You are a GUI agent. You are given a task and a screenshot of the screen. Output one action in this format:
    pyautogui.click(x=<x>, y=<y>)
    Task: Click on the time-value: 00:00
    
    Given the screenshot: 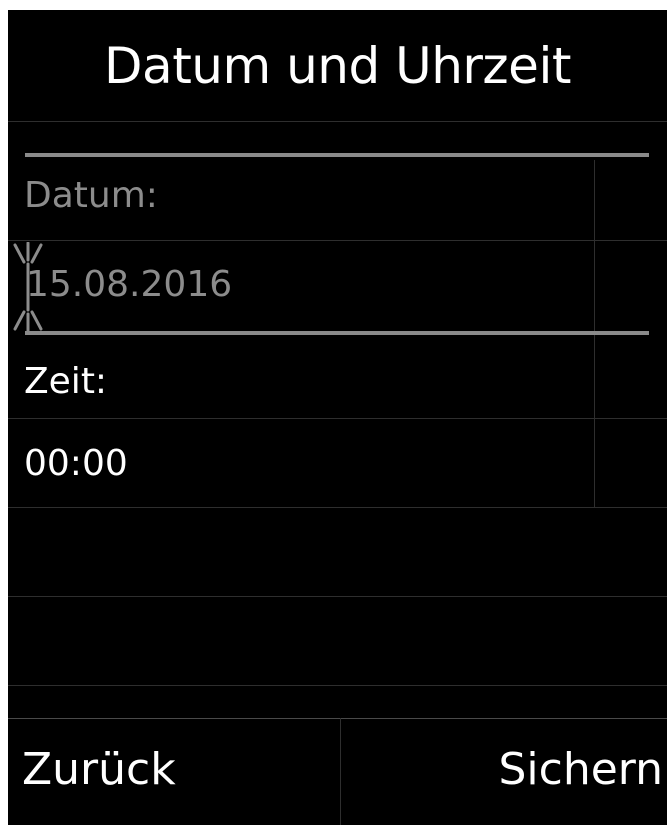 What is the action you would take?
    pyautogui.click(x=76, y=464)
    